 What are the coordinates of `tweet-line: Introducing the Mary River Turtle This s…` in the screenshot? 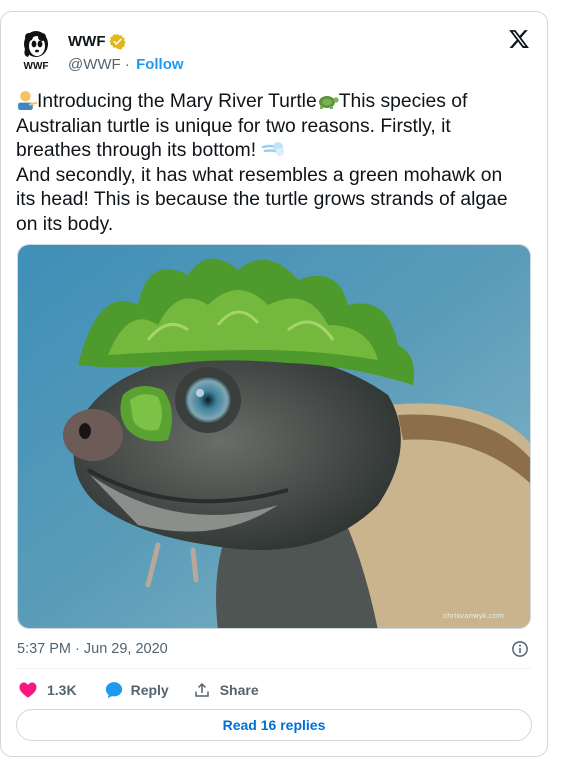 It's located at (276, 102).